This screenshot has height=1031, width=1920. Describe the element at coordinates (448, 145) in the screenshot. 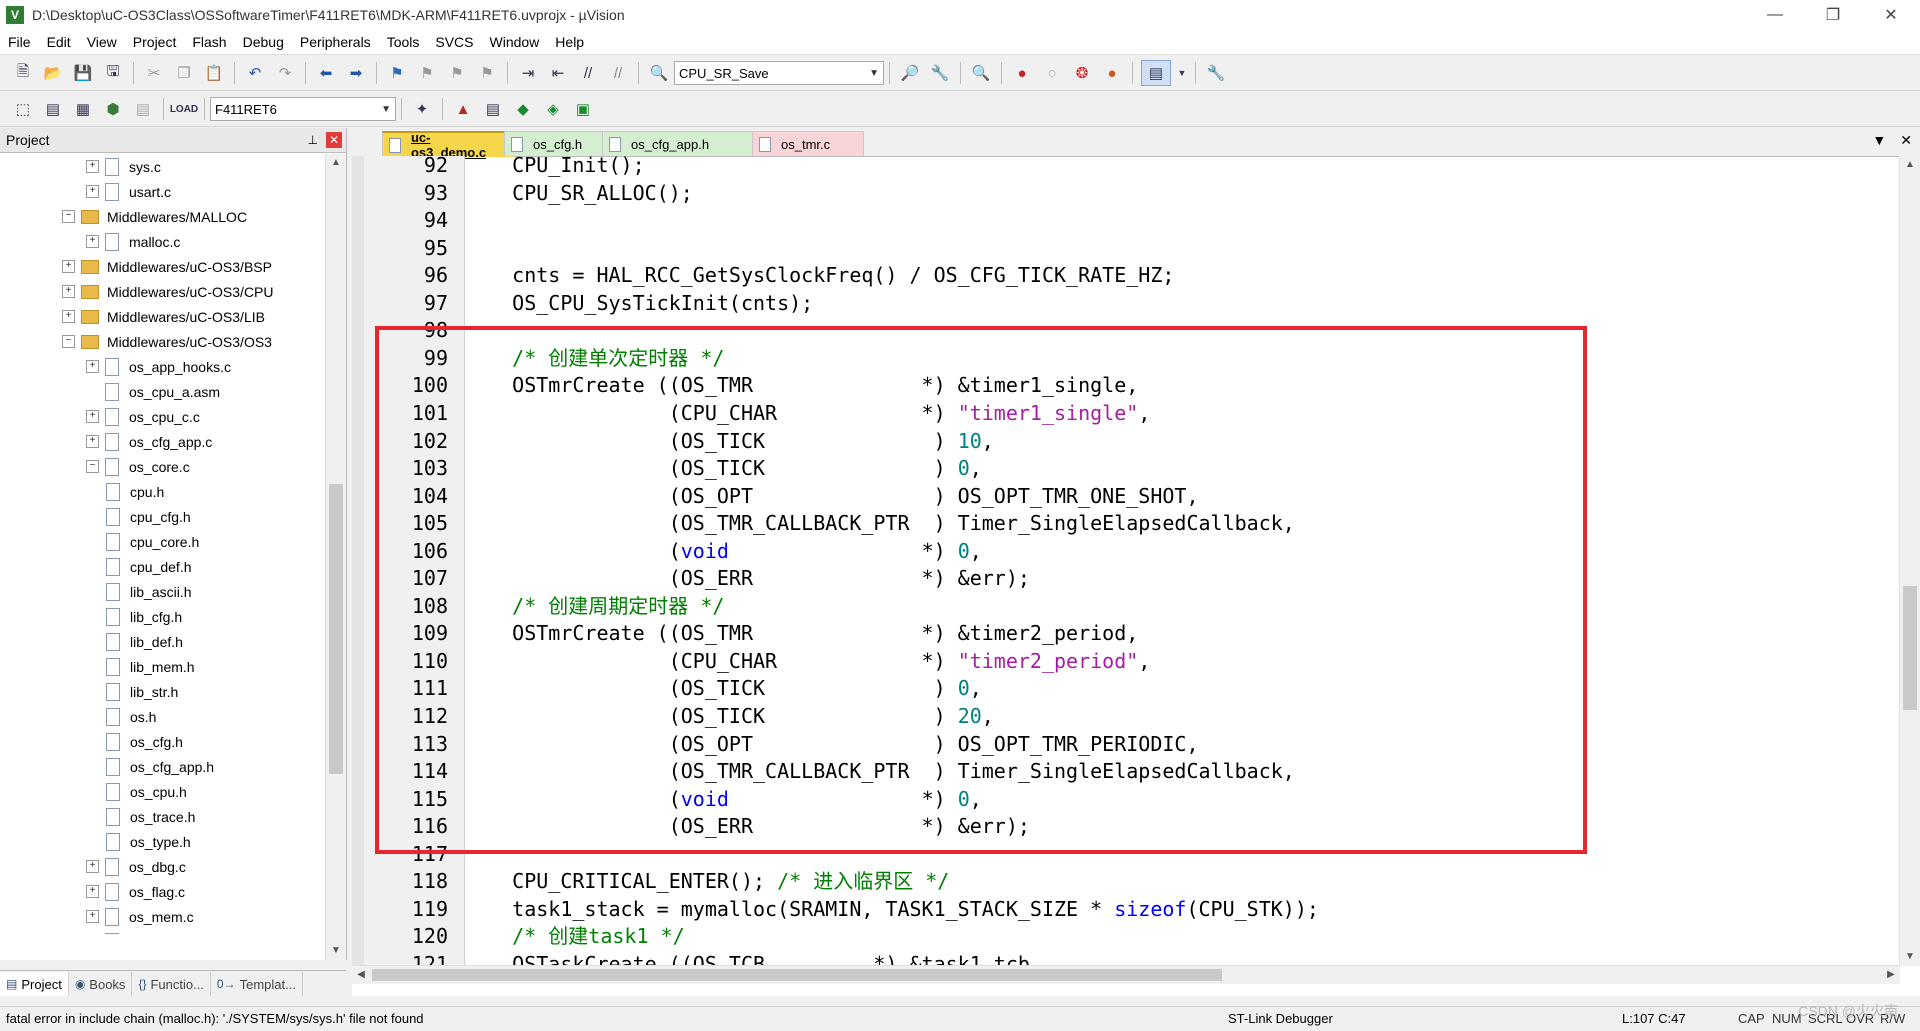

I see `file-tab: uc-os3_demo.c` at that location.